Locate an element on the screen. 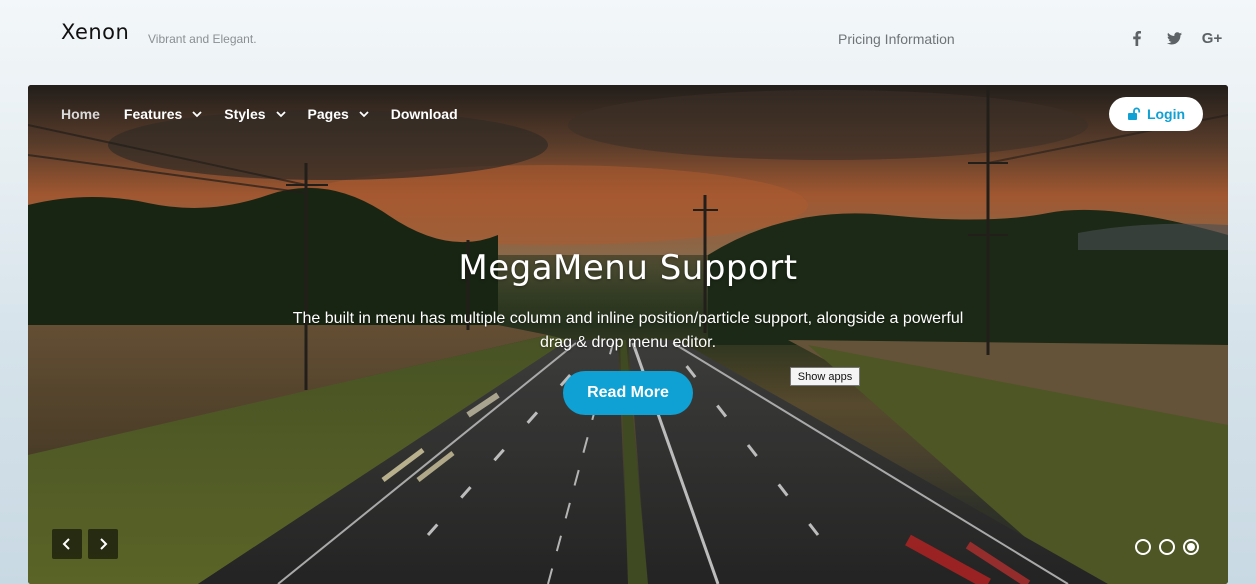 The image size is (1256, 584). nav-item-label: Download is located at coordinates (424, 114).